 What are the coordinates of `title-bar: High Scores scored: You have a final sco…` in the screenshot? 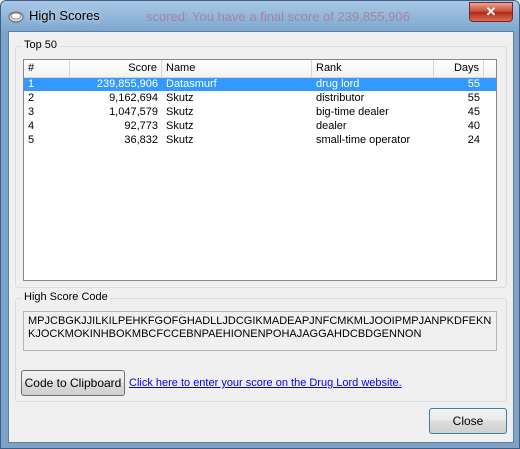 It's located at (260, 16).